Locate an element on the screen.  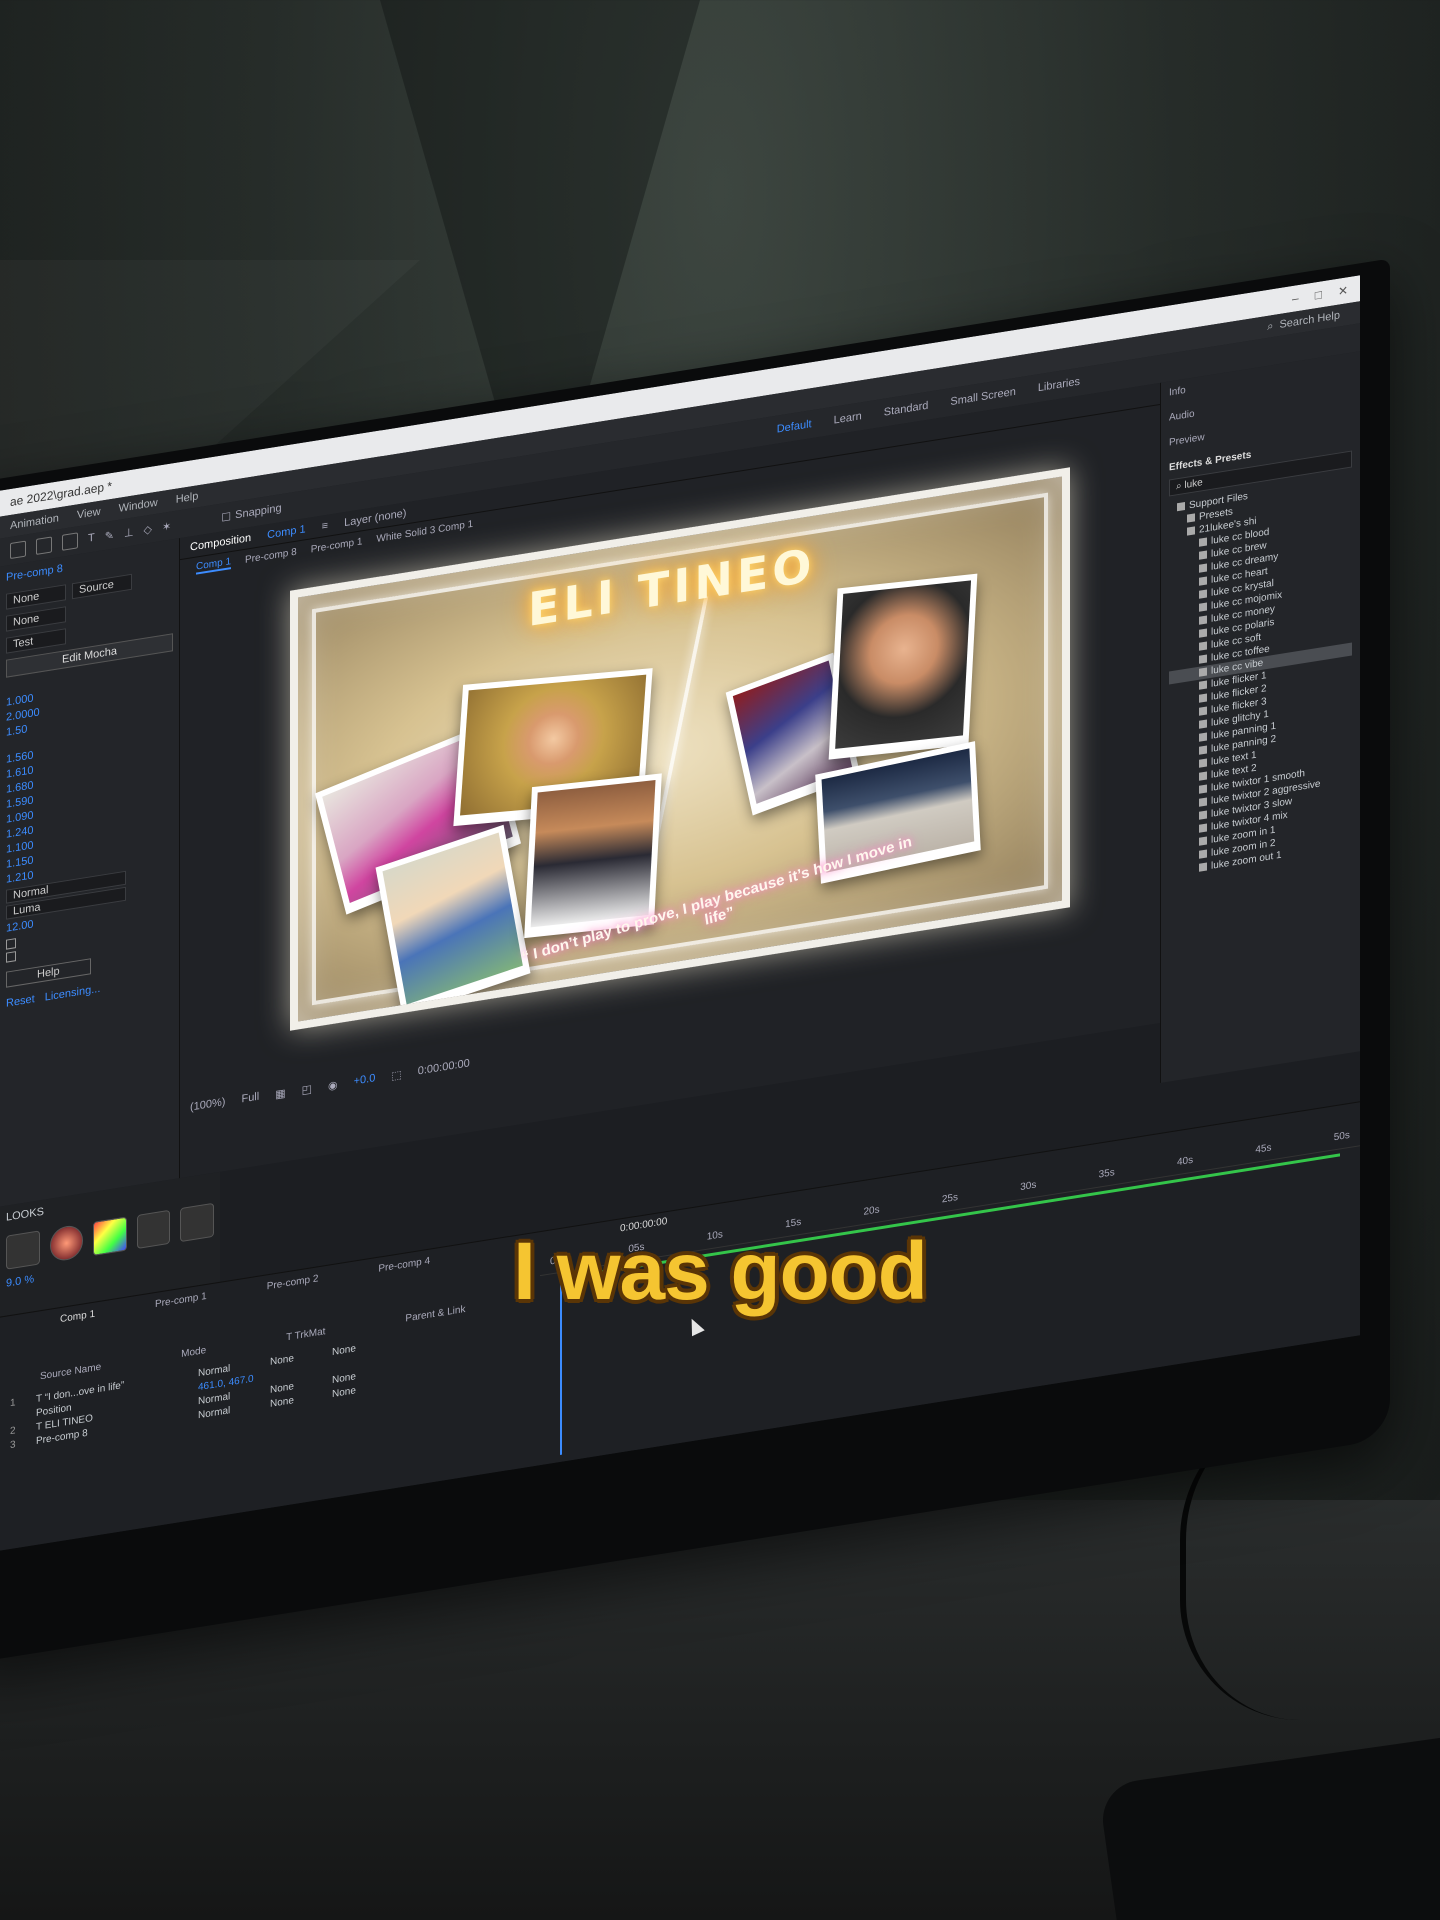
menu-animation: Animation is located at coordinates (34, 522).